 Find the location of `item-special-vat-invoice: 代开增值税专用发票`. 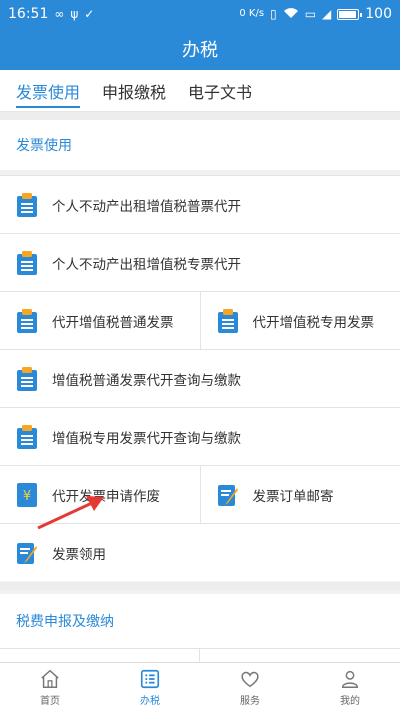

item-special-vat-invoice: 代开增值税专用发票 is located at coordinates (299, 320).